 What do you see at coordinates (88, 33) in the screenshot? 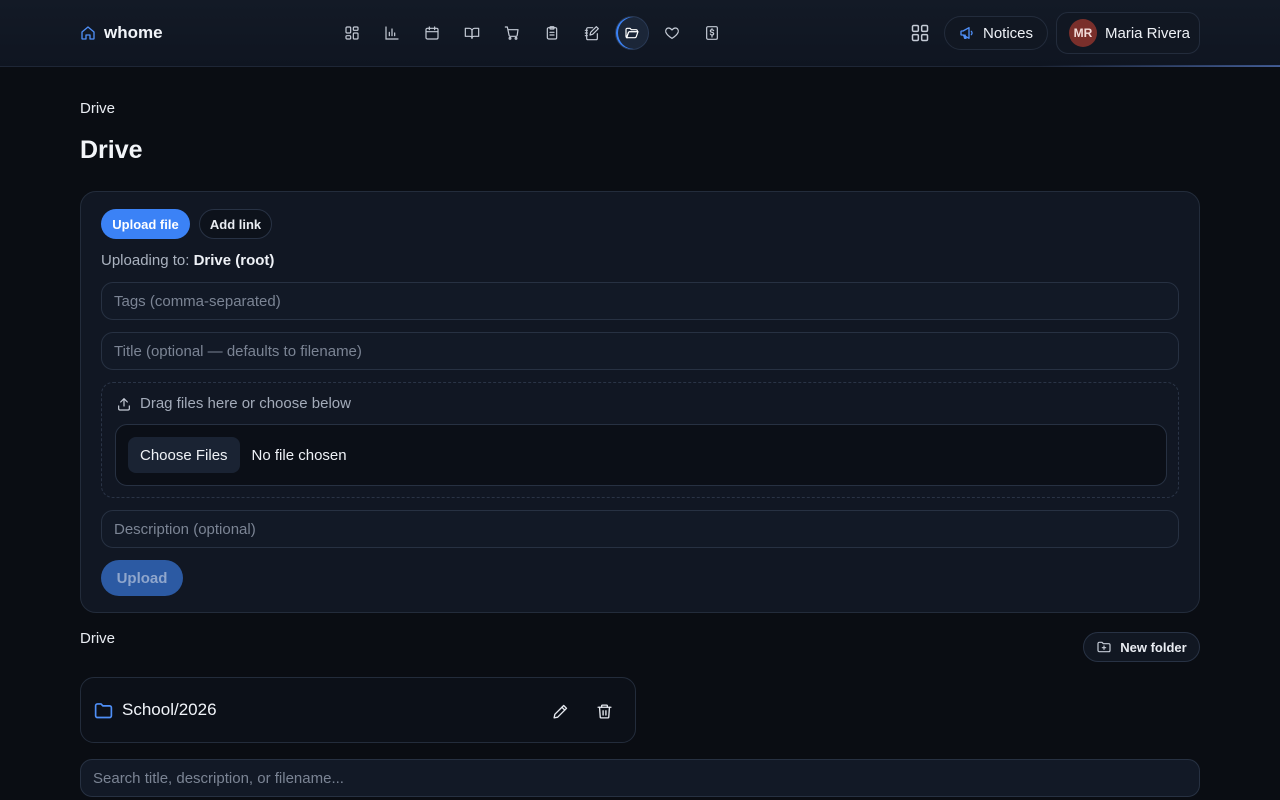
I see `home-icon` at bounding box center [88, 33].